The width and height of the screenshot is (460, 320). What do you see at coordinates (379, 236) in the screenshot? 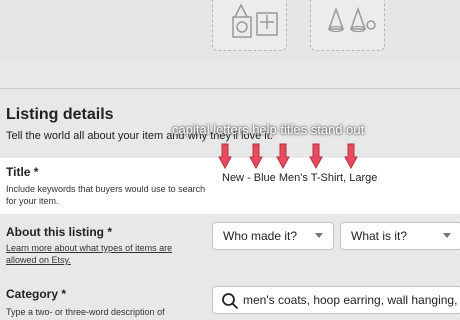
I see `what-is-it-value: What is it?` at bounding box center [379, 236].